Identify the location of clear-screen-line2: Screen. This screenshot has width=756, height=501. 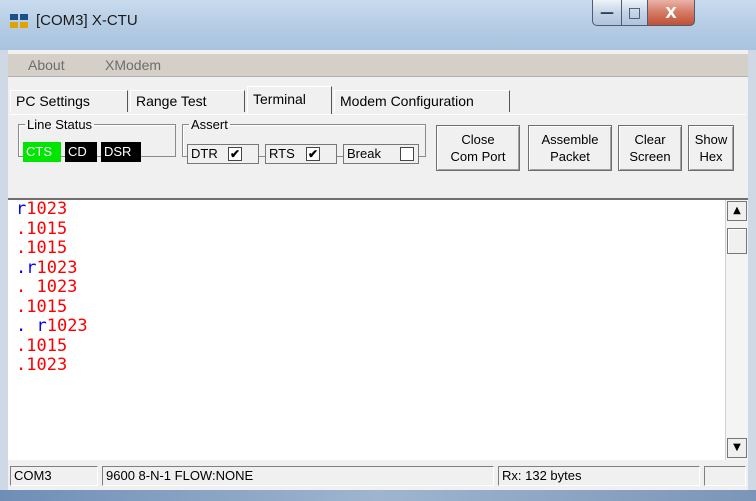
(650, 156).